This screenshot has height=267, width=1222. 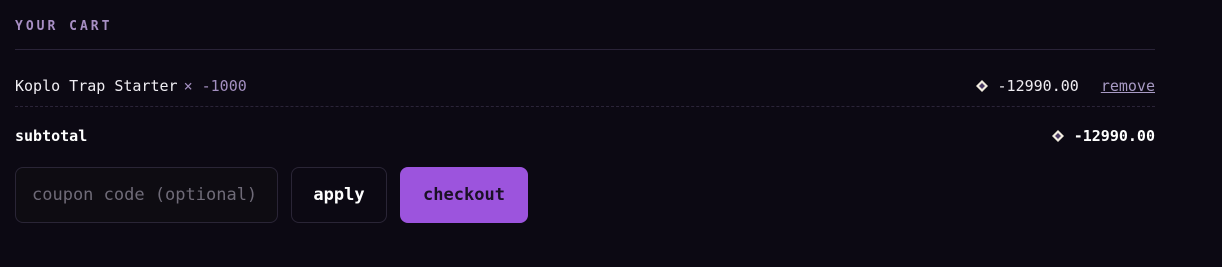 I want to click on item-quantity: × -1000, so click(x=215, y=86).